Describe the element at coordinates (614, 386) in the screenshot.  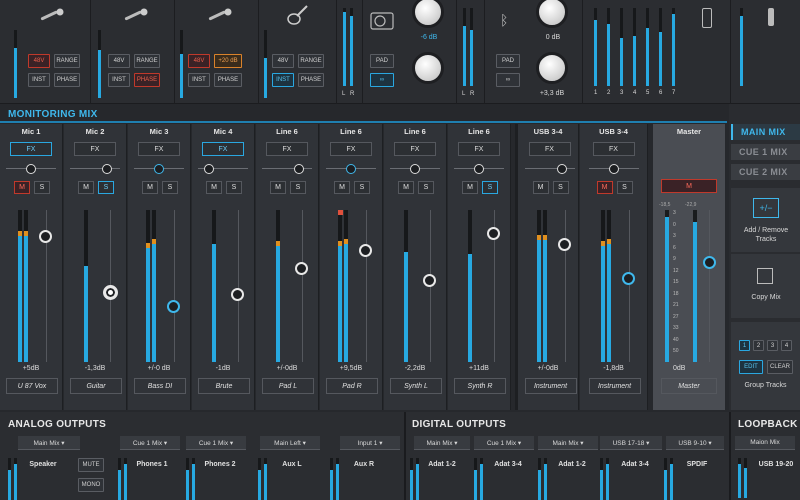
I see `track-name: Instrument` at that location.